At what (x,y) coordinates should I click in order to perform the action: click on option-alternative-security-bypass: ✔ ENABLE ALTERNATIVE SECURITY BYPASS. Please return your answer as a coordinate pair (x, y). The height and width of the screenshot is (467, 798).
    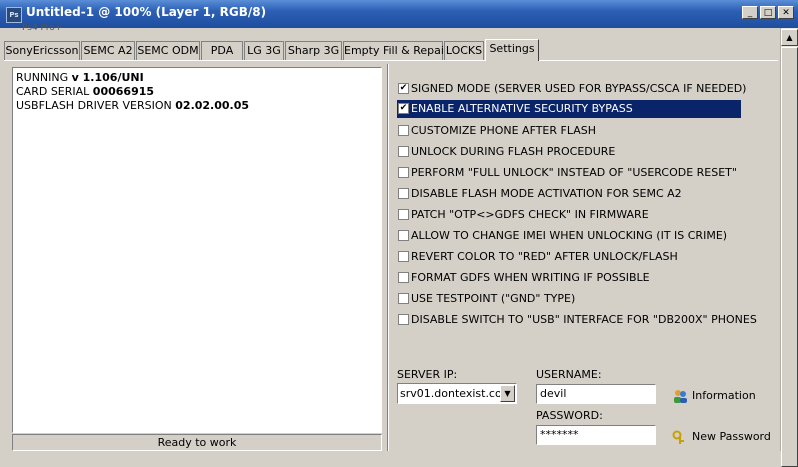
    Looking at the image, I should click on (569, 109).